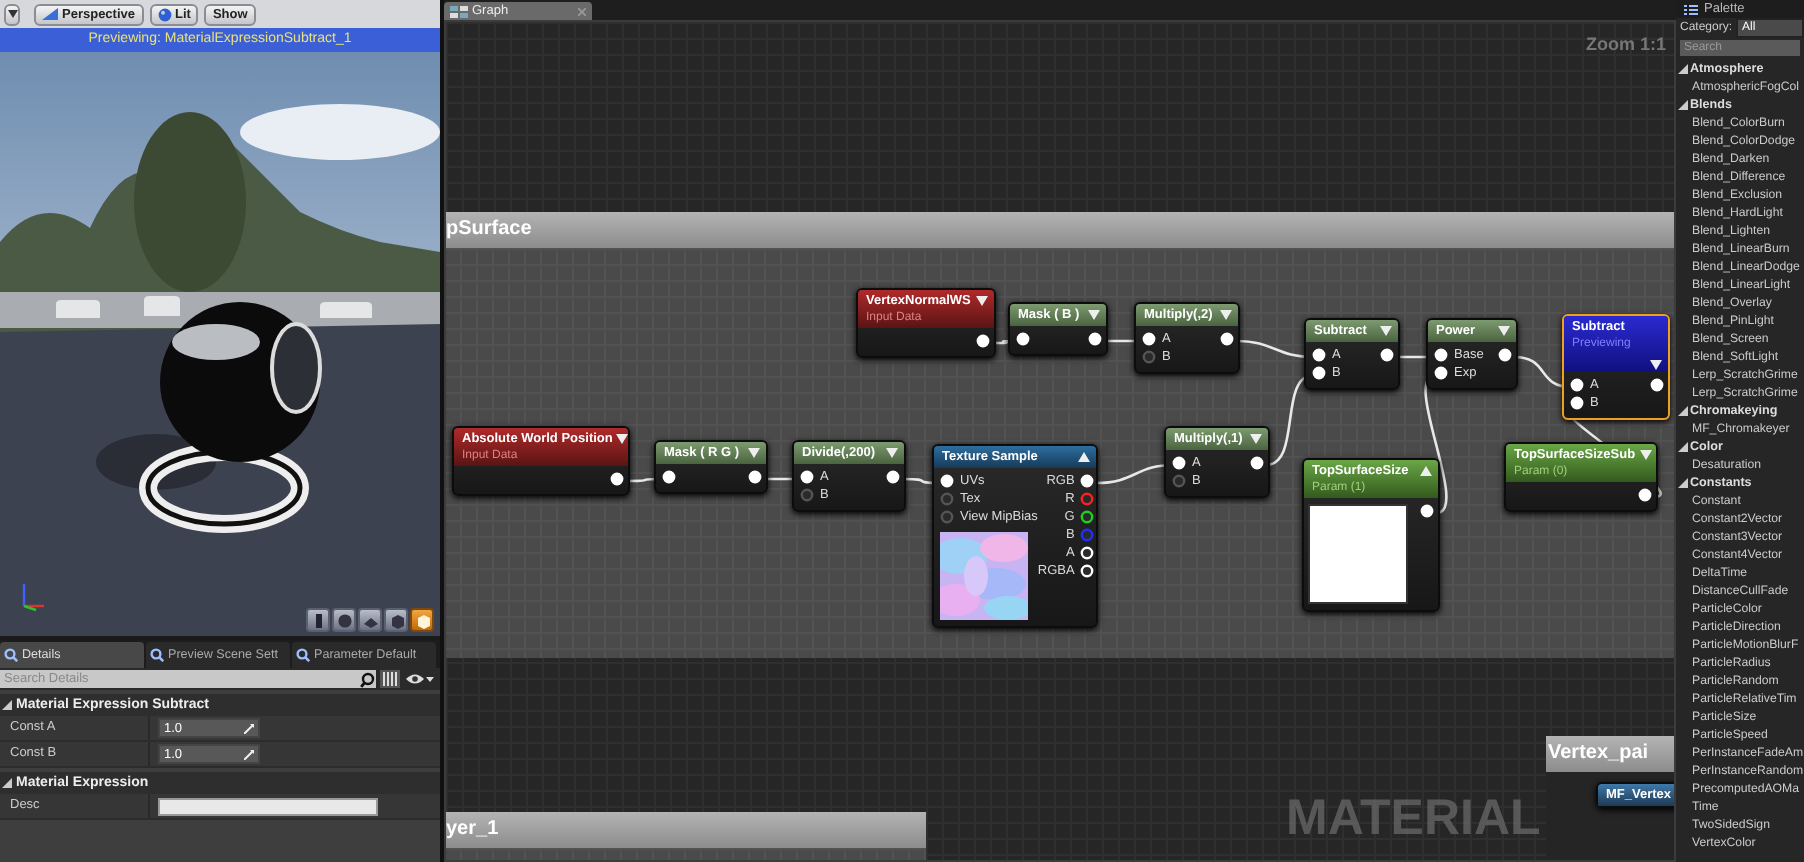  I want to click on view-options-button, so click(12, 14).